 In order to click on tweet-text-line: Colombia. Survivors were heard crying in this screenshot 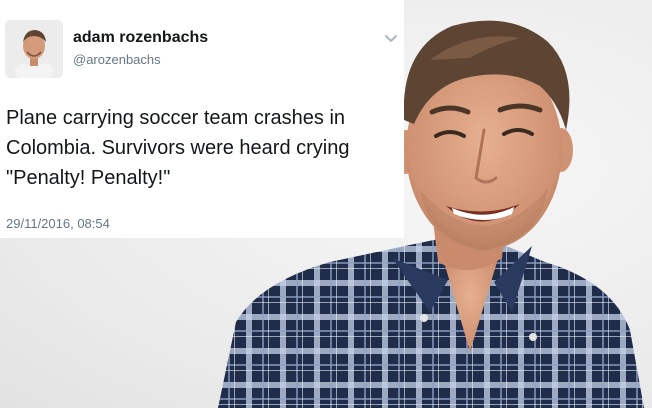, I will do `click(178, 148)`.